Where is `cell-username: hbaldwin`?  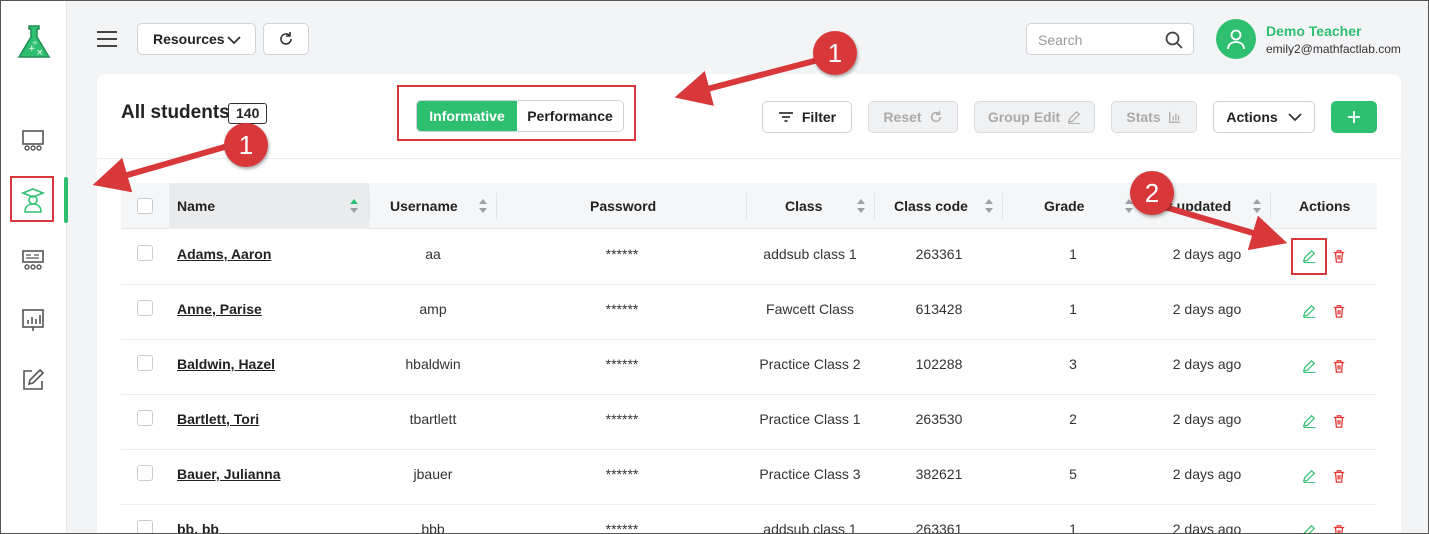
cell-username: hbaldwin is located at coordinates (433, 364).